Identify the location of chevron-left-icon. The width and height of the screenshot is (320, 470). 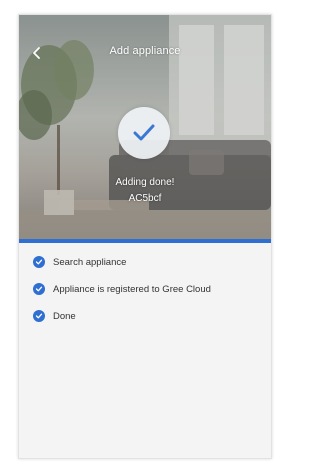
(36, 53).